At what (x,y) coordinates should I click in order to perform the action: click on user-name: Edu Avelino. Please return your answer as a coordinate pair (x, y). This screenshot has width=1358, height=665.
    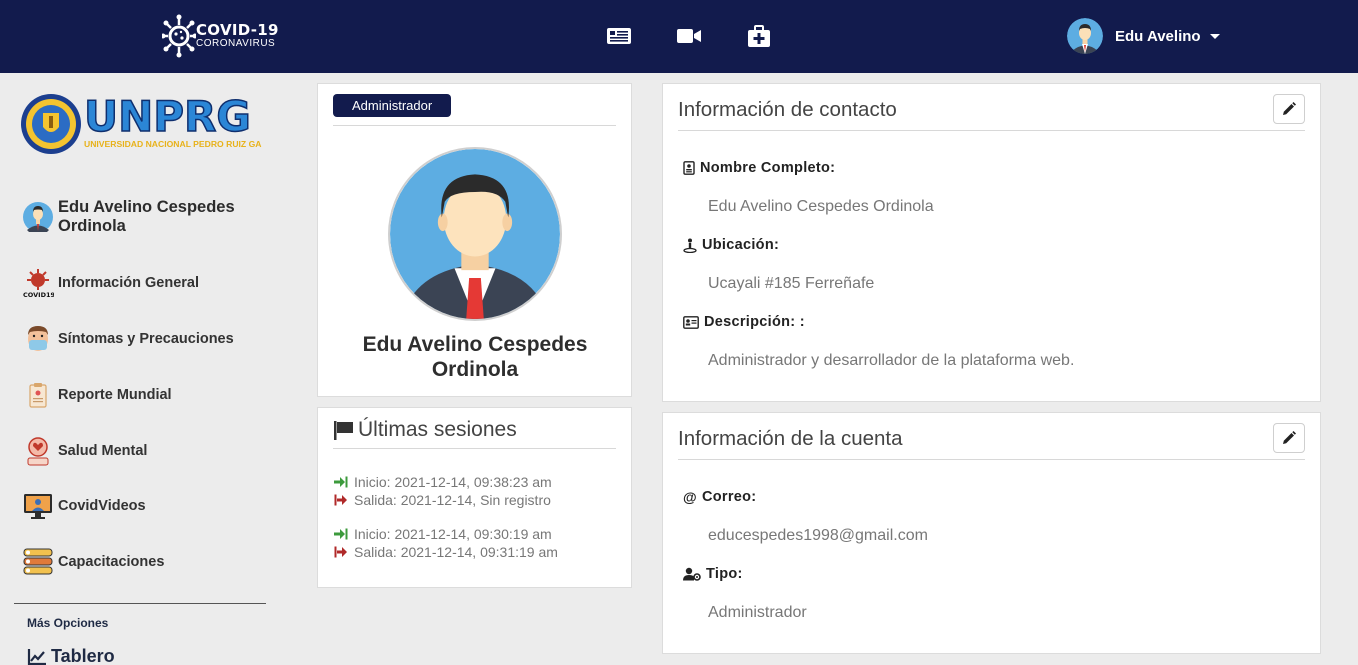
    Looking at the image, I should click on (1158, 36).